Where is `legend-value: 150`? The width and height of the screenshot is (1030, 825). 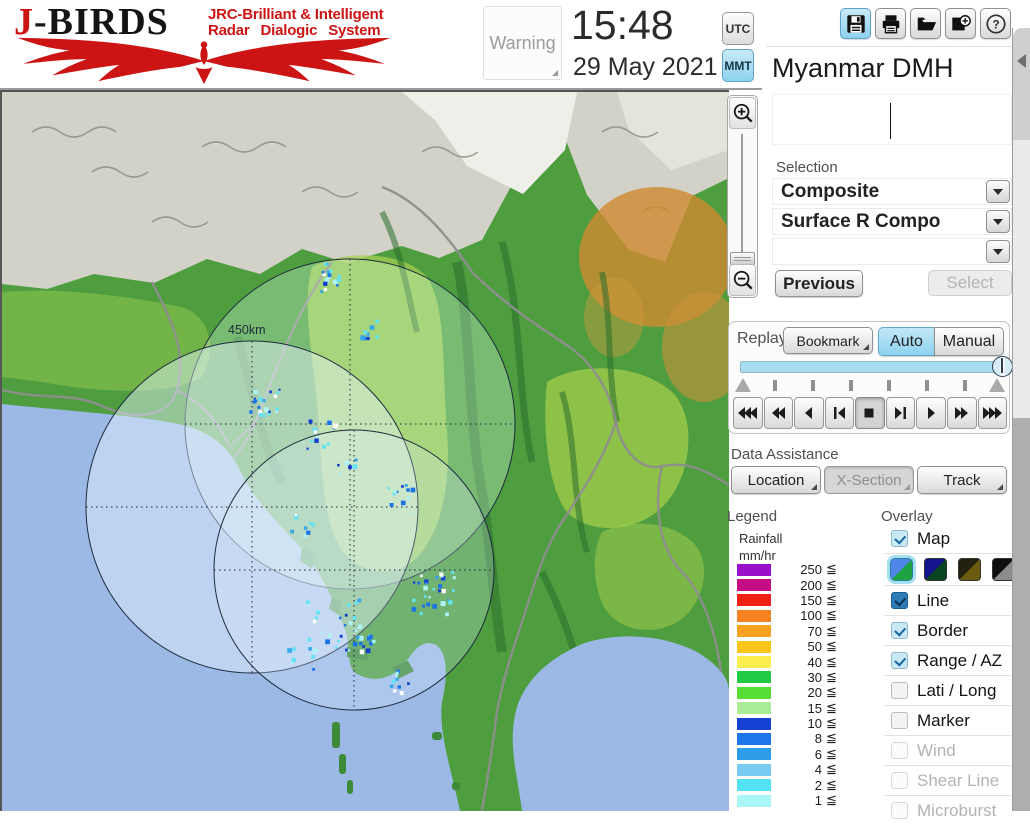 legend-value: 150 is located at coordinates (811, 600).